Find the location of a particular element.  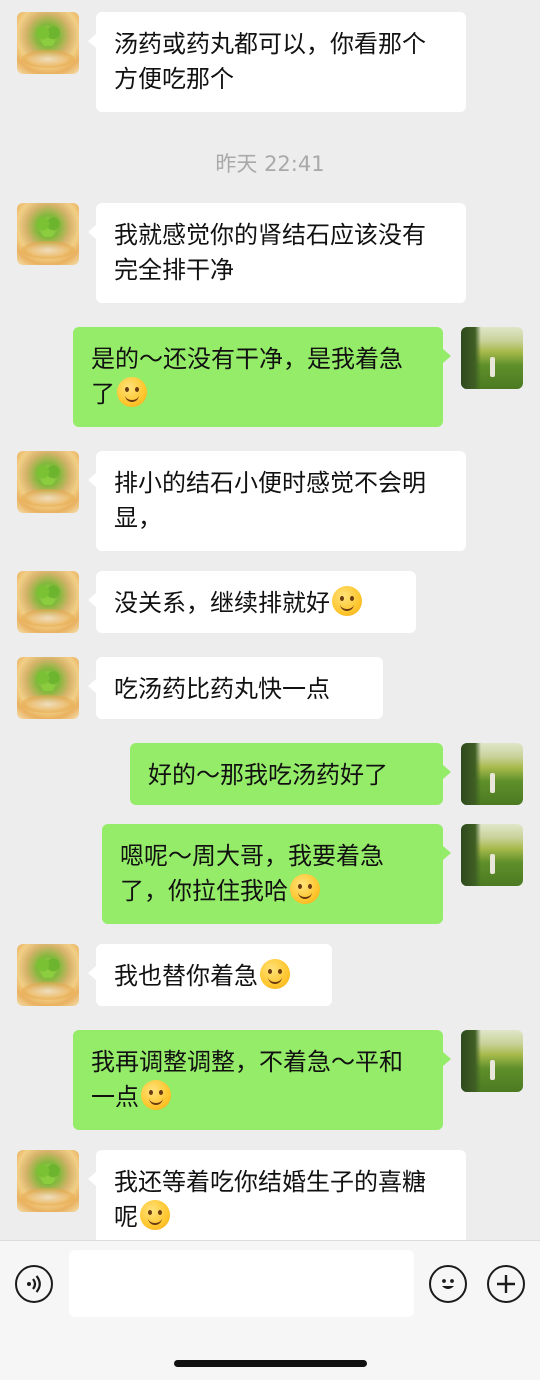

message-bubble: 吃汤药比药丸快一点 is located at coordinates (235, 688).